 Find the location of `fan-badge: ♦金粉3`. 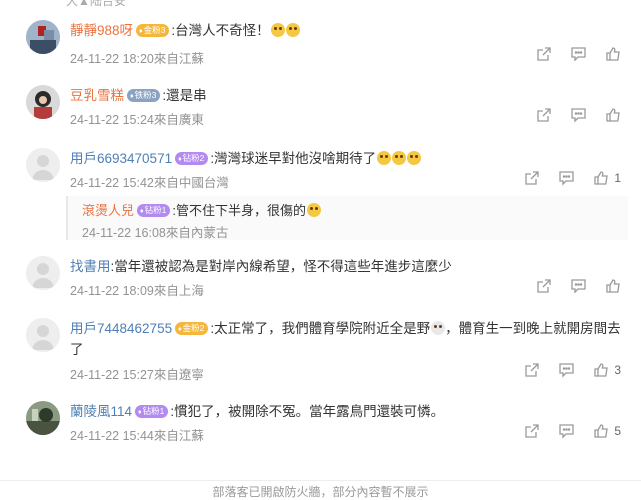

fan-badge: ♦金粉3 is located at coordinates (153, 30).